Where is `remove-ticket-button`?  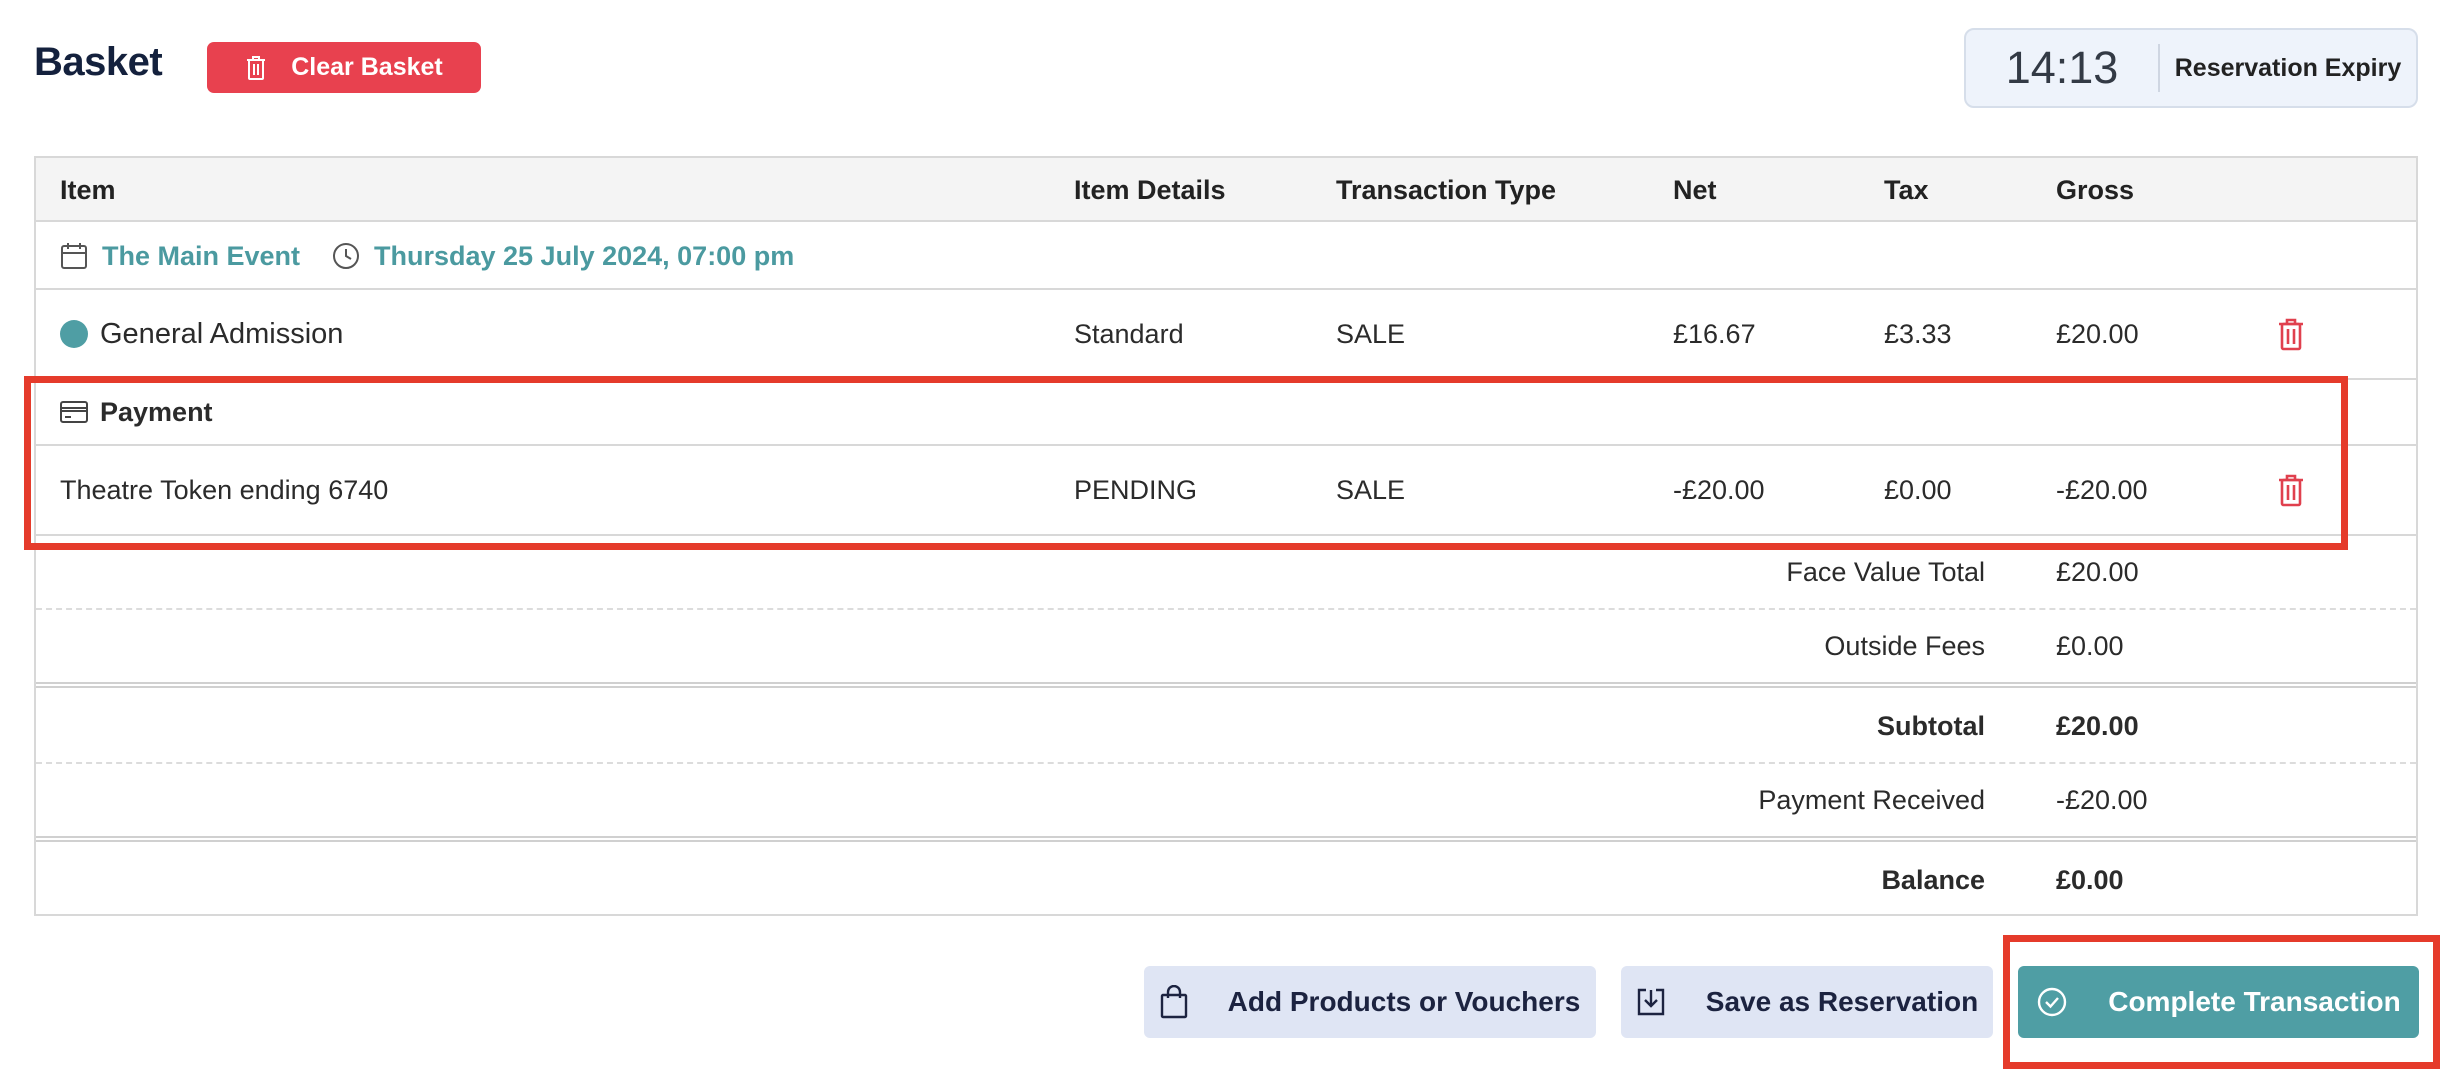
remove-ticket-button is located at coordinates (2291, 334).